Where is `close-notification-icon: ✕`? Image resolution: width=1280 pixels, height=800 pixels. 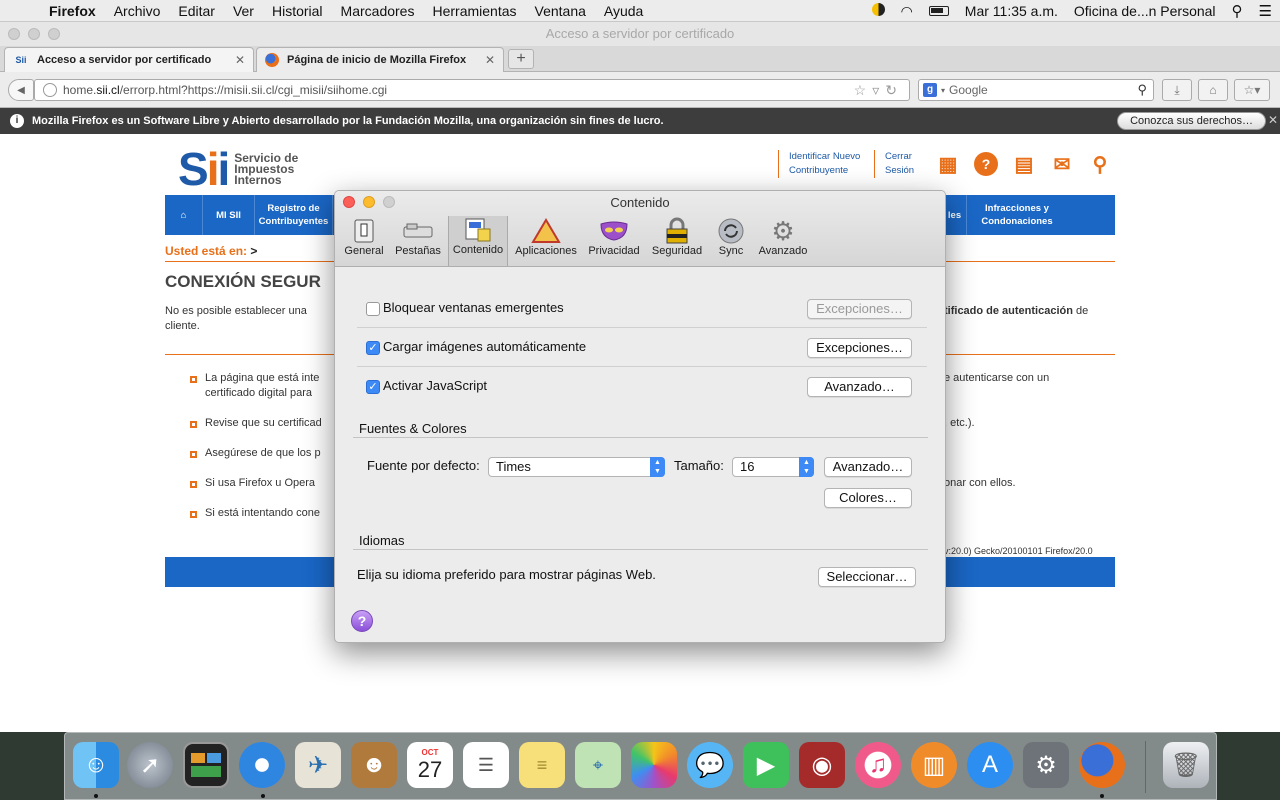
close-notification-icon: ✕ is located at coordinates (1273, 120).